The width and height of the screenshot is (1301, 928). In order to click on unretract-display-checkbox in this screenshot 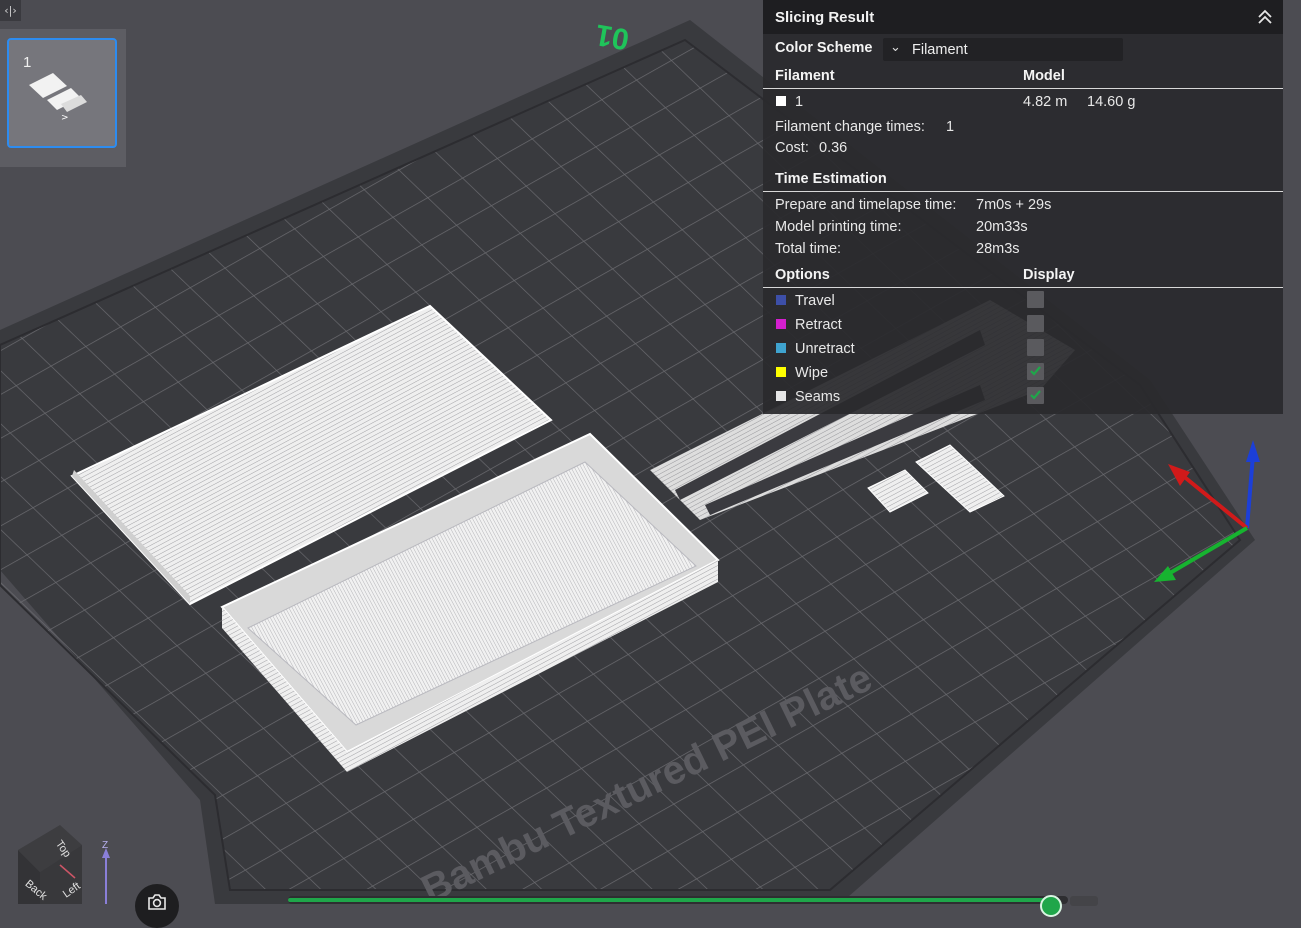, I will do `click(1035, 347)`.